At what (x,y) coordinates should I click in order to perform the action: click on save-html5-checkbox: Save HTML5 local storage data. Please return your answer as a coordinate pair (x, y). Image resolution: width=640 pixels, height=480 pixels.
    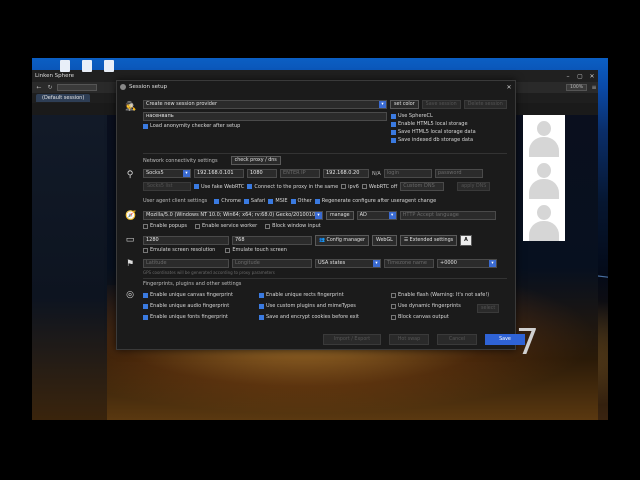
    Looking at the image, I should click on (433, 132).